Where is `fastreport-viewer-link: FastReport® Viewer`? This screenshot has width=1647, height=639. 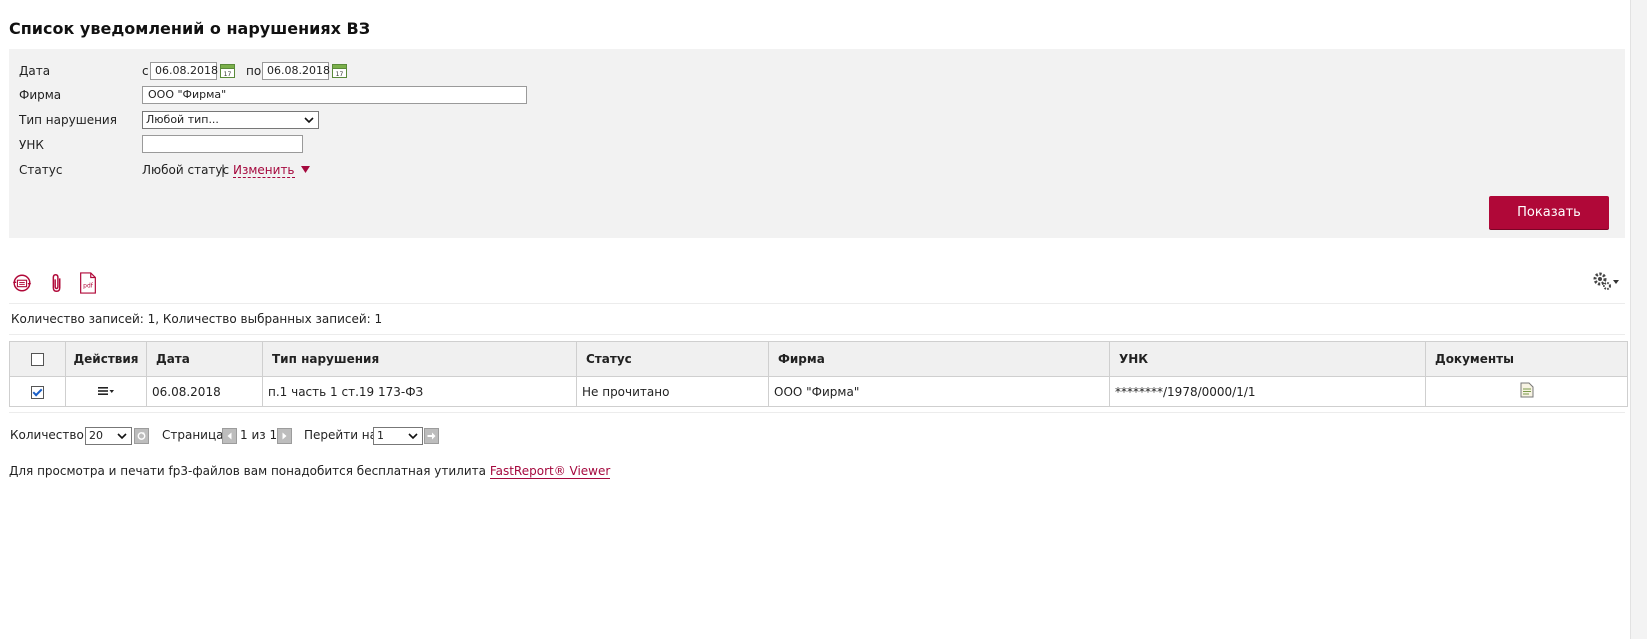 fastreport-viewer-link: FastReport® Viewer is located at coordinates (550, 471).